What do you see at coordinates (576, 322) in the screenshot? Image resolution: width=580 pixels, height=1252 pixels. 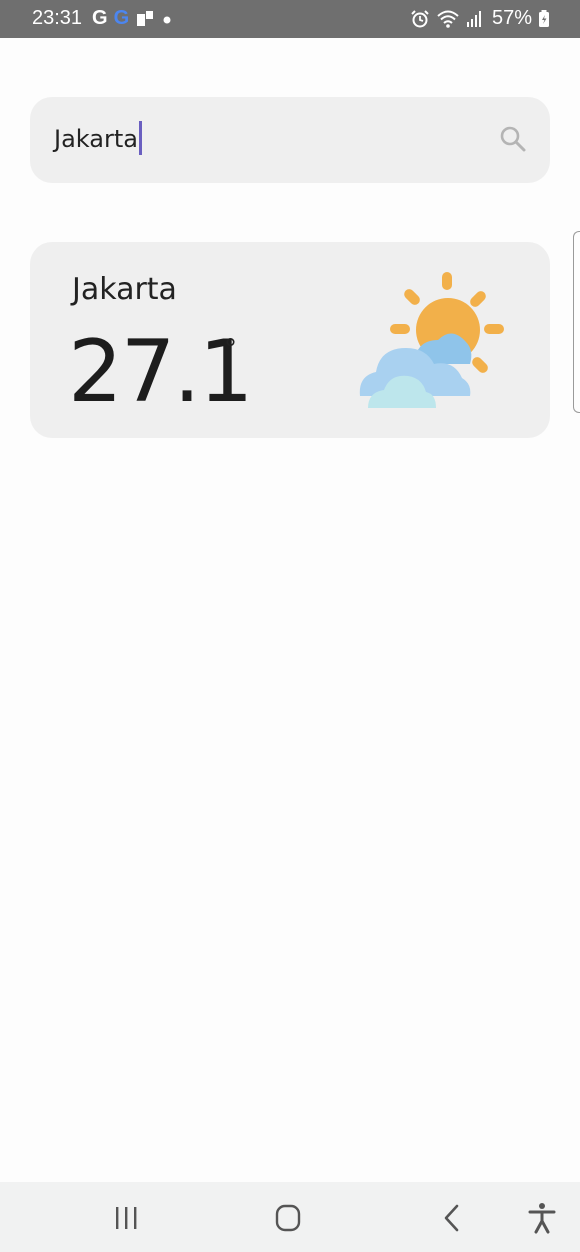 I see `edge-panel-handle` at bounding box center [576, 322].